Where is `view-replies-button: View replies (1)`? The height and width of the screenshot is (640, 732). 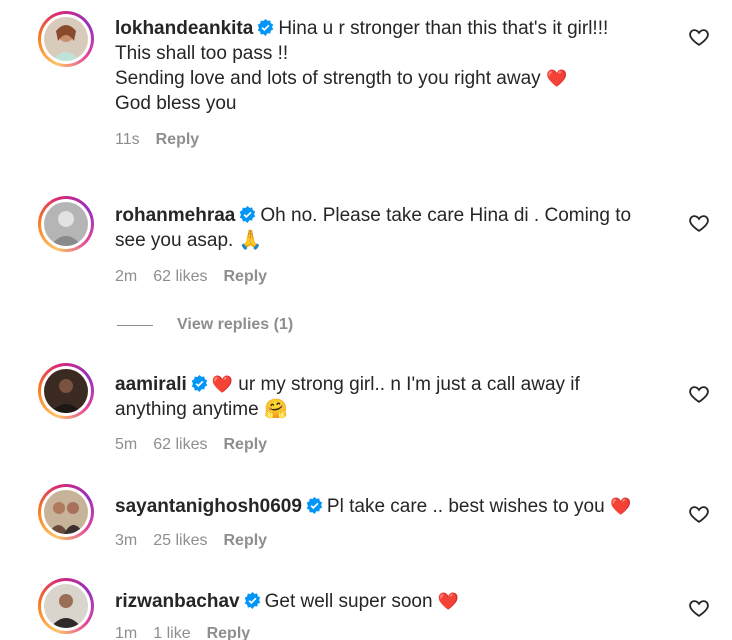 view-replies-button: View replies (1) is located at coordinates (205, 325).